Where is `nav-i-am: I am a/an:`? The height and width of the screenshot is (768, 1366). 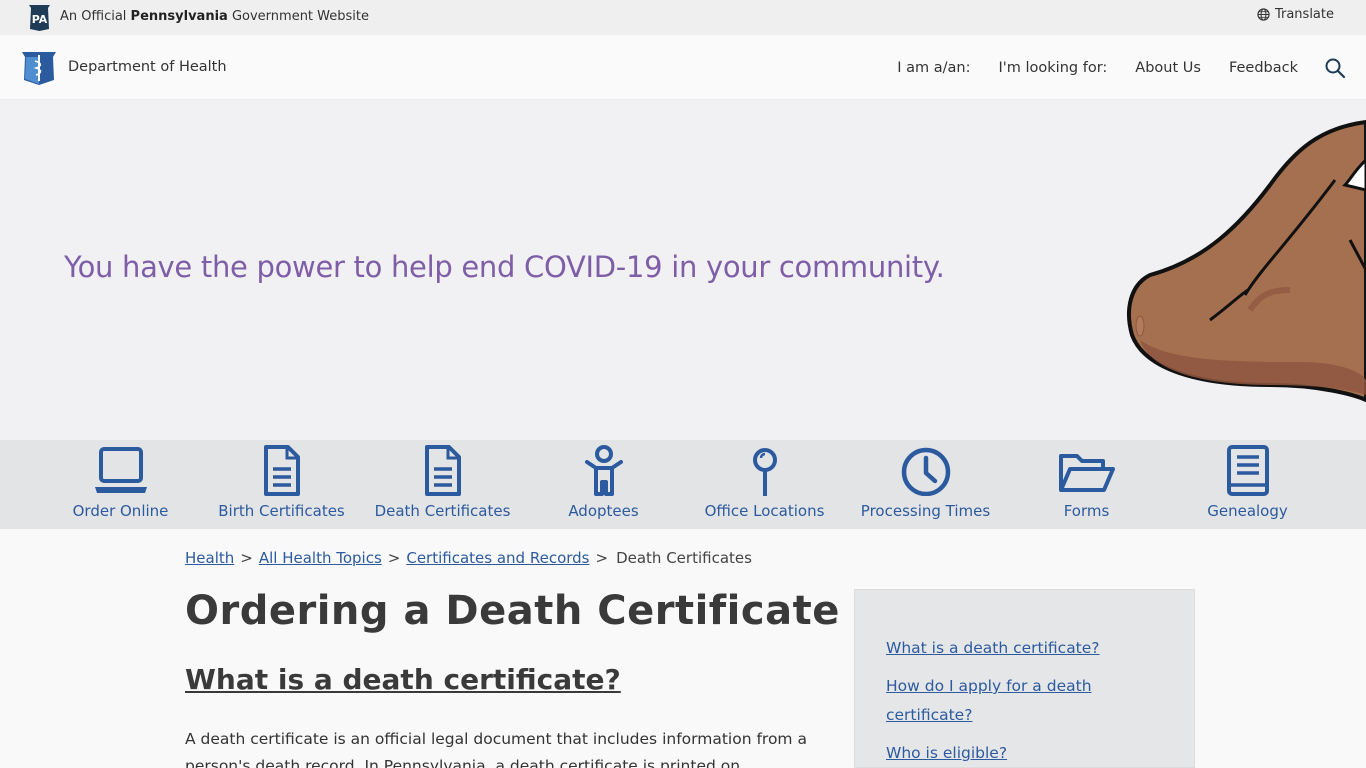 nav-i-am: I am a/an: is located at coordinates (933, 68).